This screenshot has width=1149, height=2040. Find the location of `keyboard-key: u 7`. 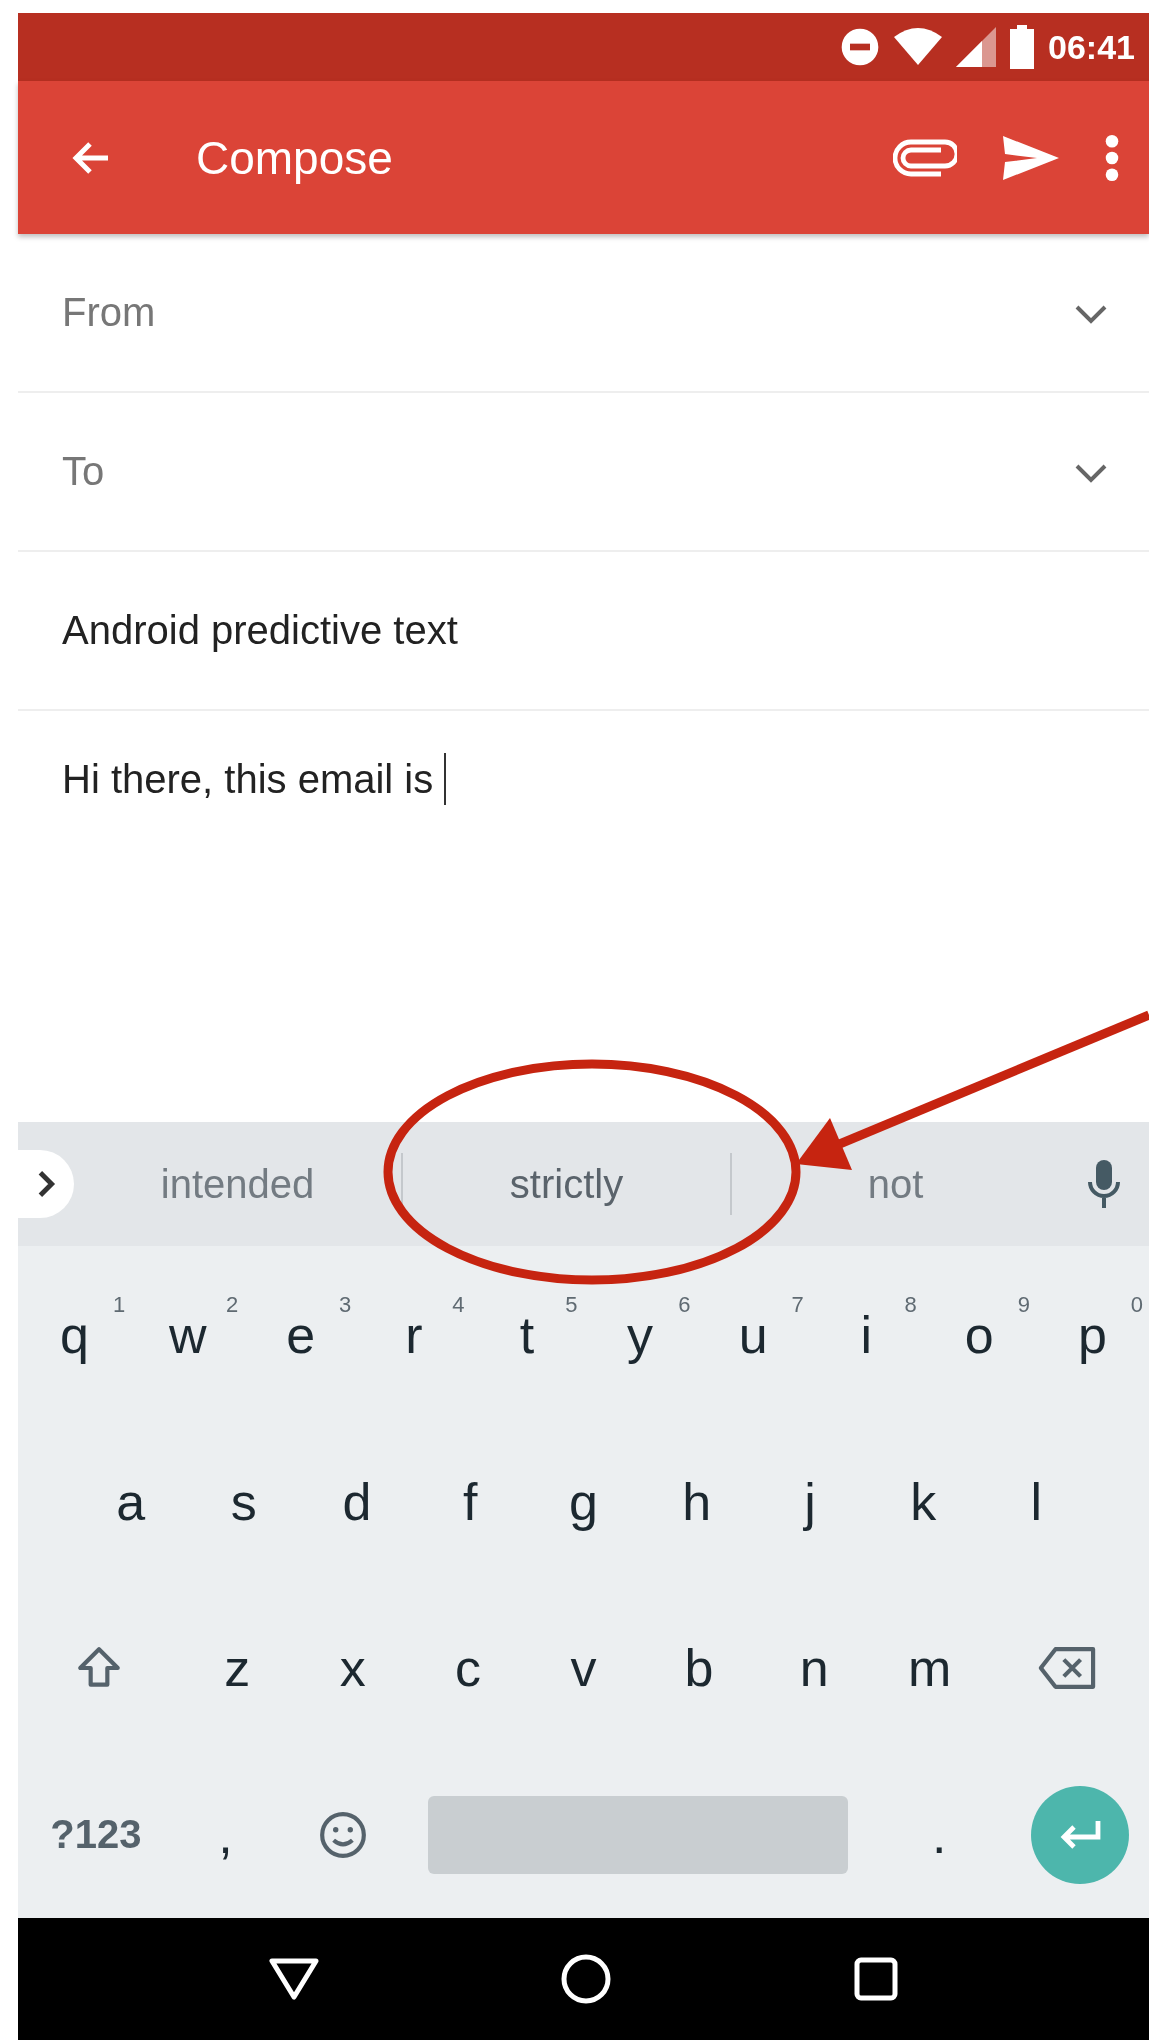

keyboard-key: u 7 is located at coordinates (753, 1335).